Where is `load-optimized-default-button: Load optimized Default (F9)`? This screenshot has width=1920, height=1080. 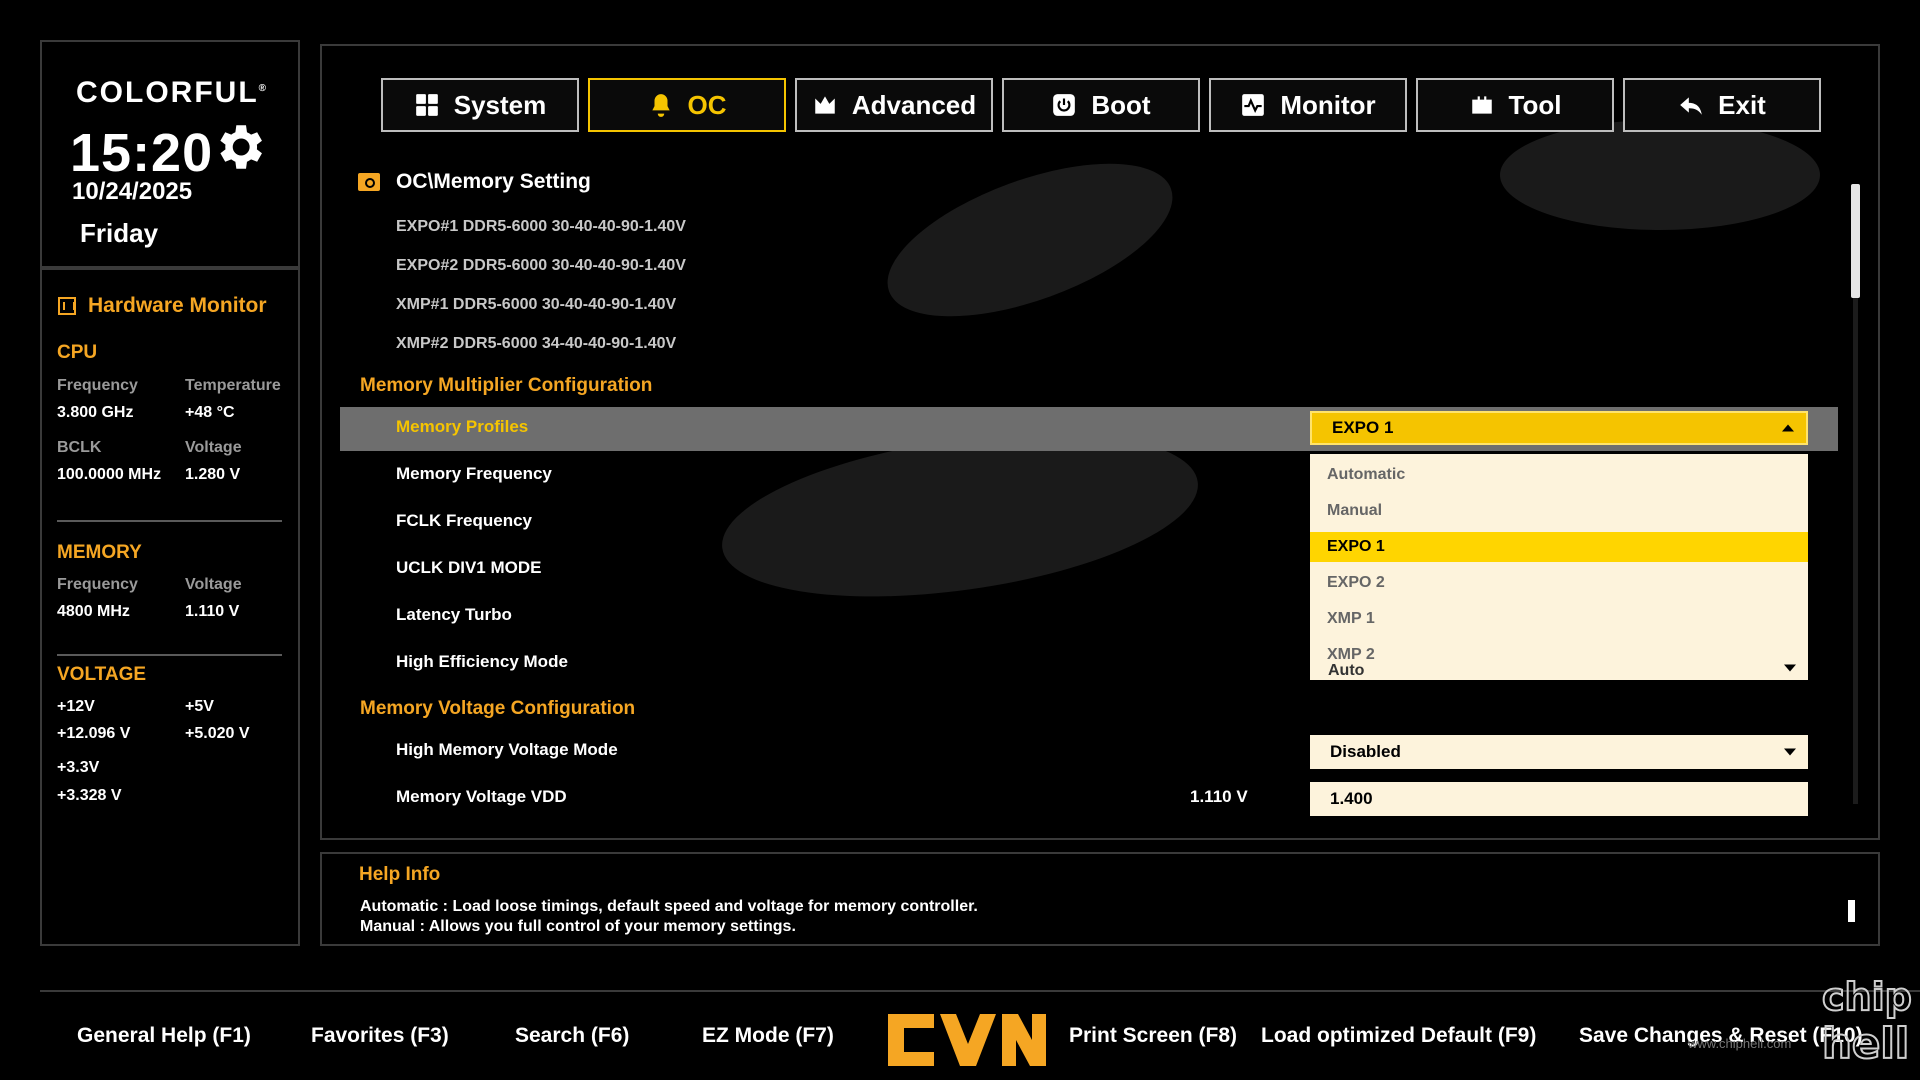 load-optimized-default-button: Load optimized Default (F9) is located at coordinates (1398, 1036).